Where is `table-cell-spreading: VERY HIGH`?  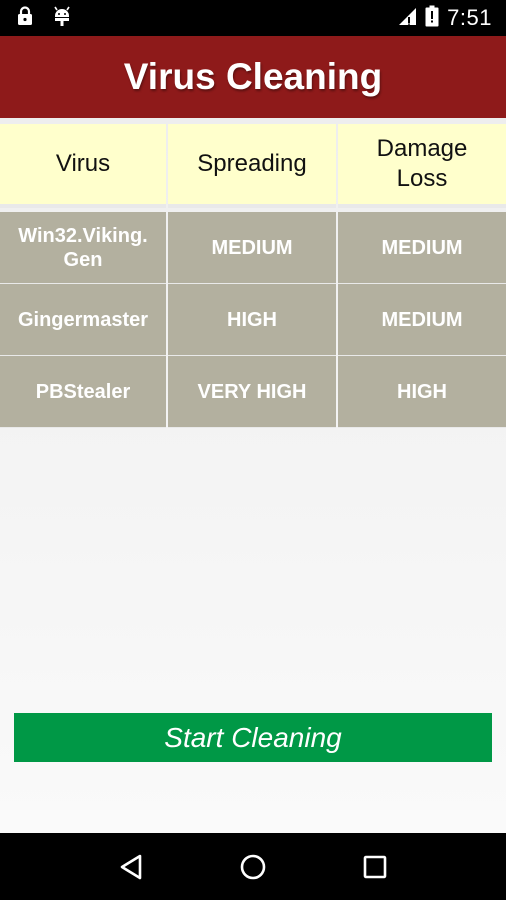 table-cell-spreading: VERY HIGH is located at coordinates (252, 392).